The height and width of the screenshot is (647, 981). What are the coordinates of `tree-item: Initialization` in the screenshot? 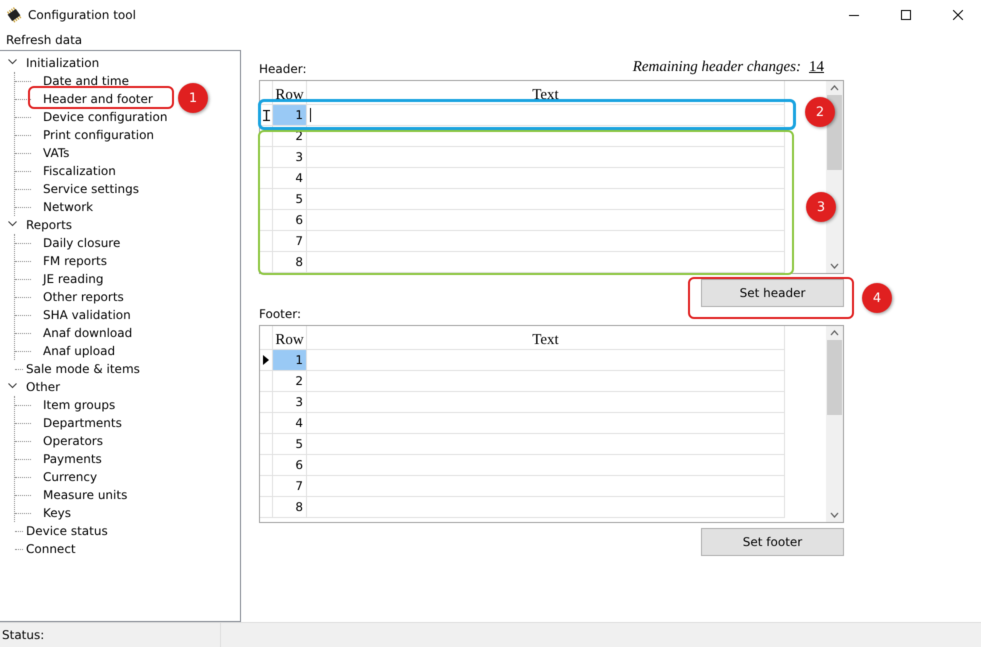 It's located at (62, 63).